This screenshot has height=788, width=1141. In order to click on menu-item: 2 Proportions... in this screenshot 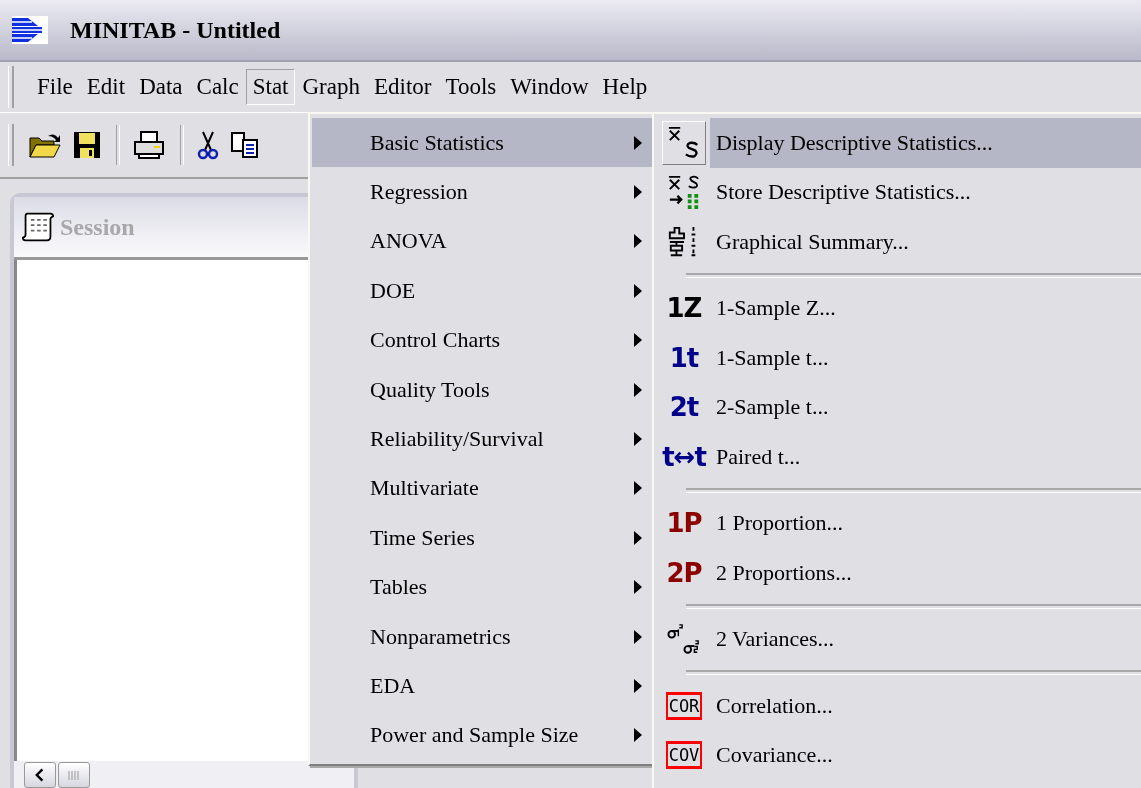, I will do `click(925, 573)`.